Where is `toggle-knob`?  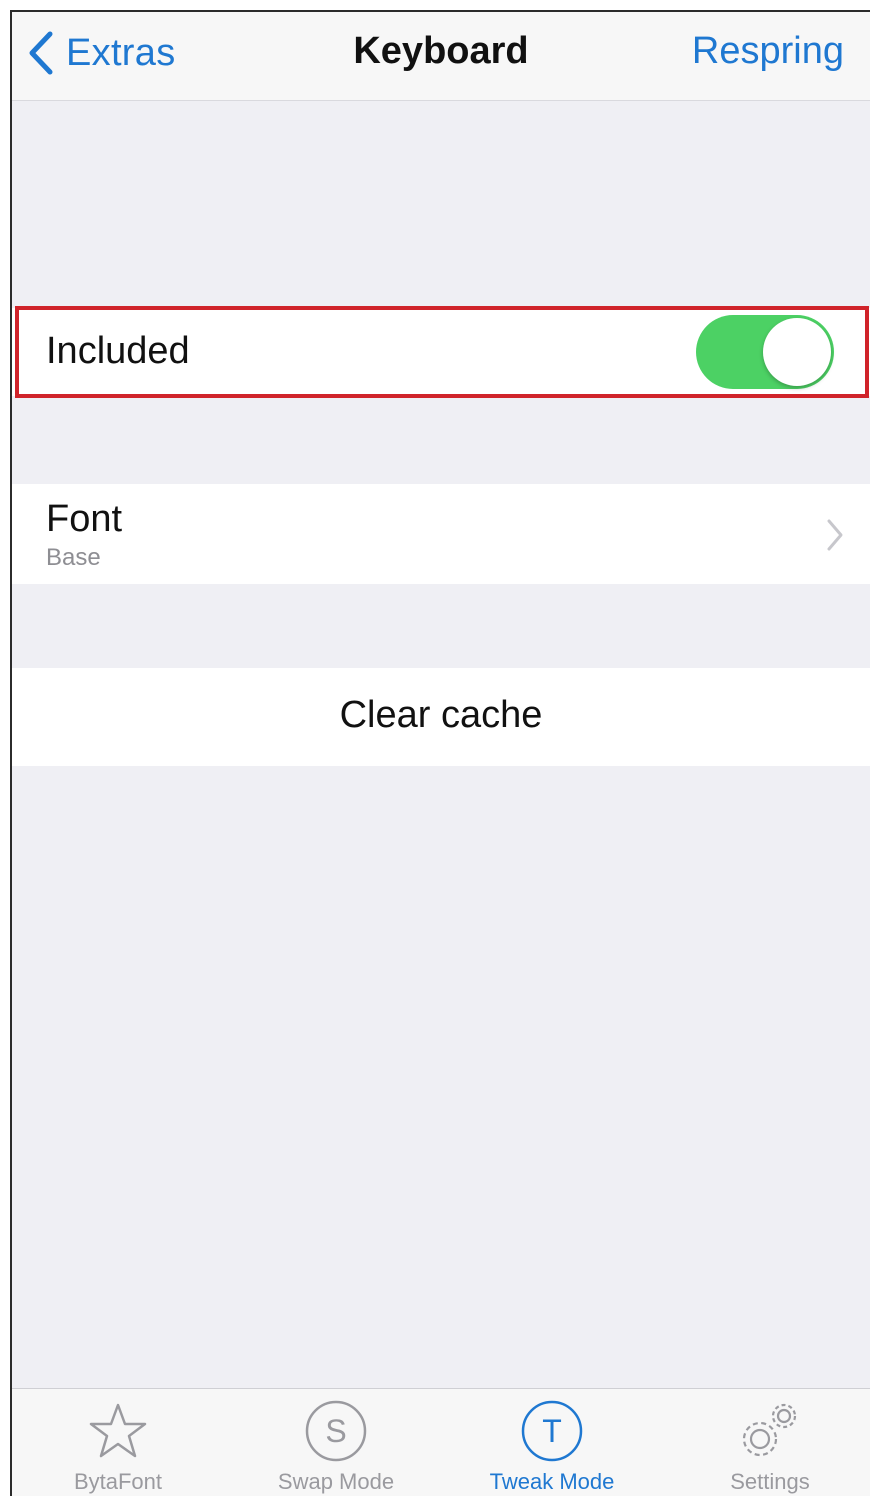
toggle-knob is located at coordinates (797, 352).